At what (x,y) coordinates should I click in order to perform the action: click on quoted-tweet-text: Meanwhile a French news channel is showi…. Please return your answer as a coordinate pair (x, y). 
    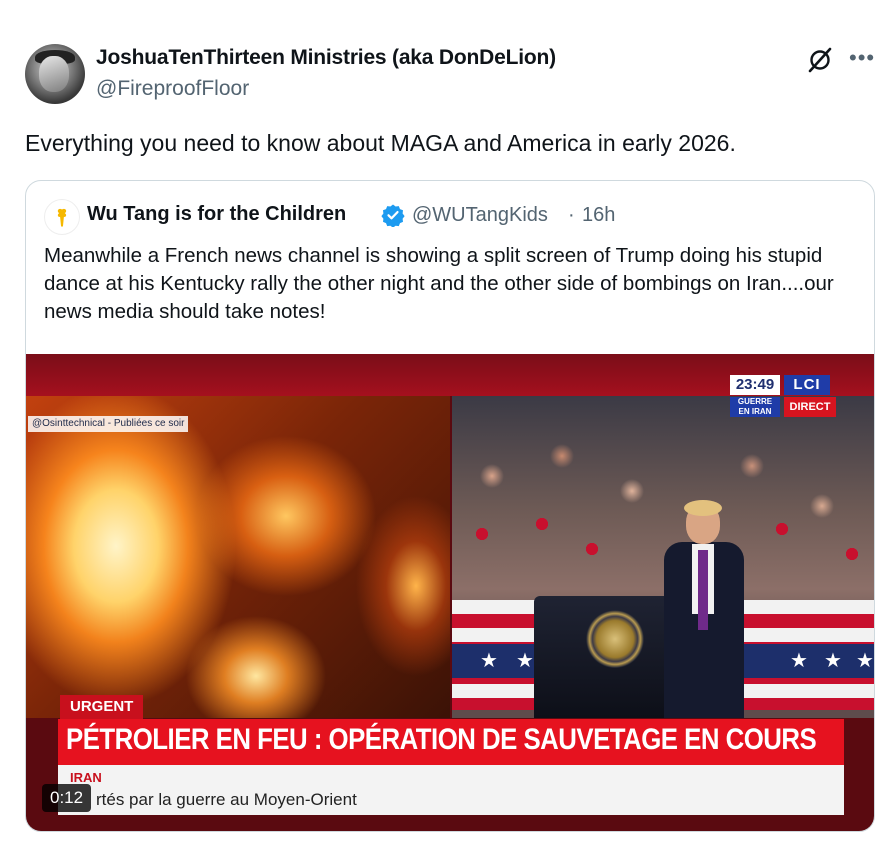
    Looking at the image, I should click on (439, 283).